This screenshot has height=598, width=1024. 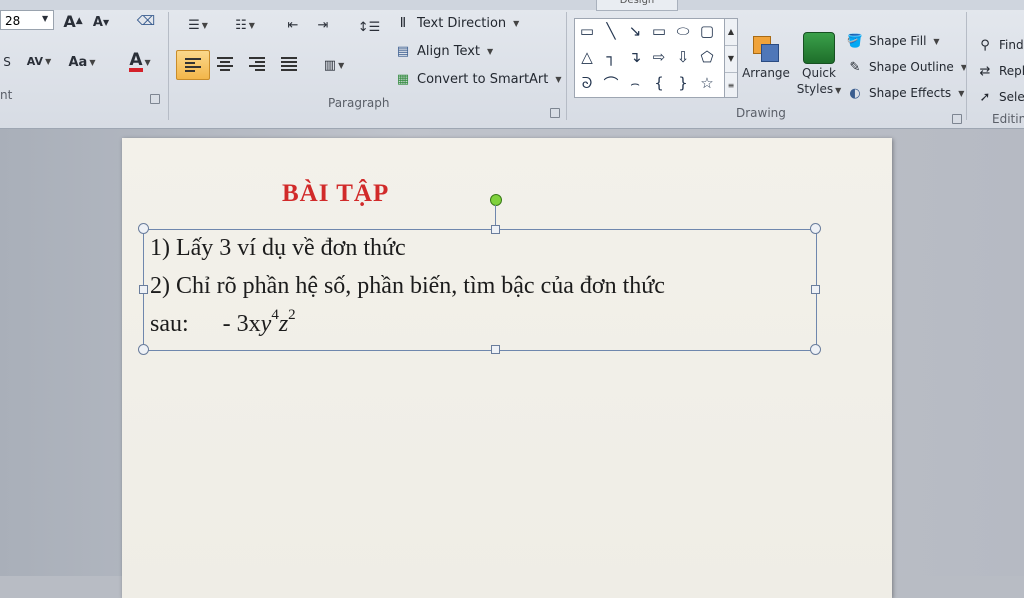 What do you see at coordinates (659, 83) in the screenshot?
I see `left-brace-shape-icon: {` at bounding box center [659, 83].